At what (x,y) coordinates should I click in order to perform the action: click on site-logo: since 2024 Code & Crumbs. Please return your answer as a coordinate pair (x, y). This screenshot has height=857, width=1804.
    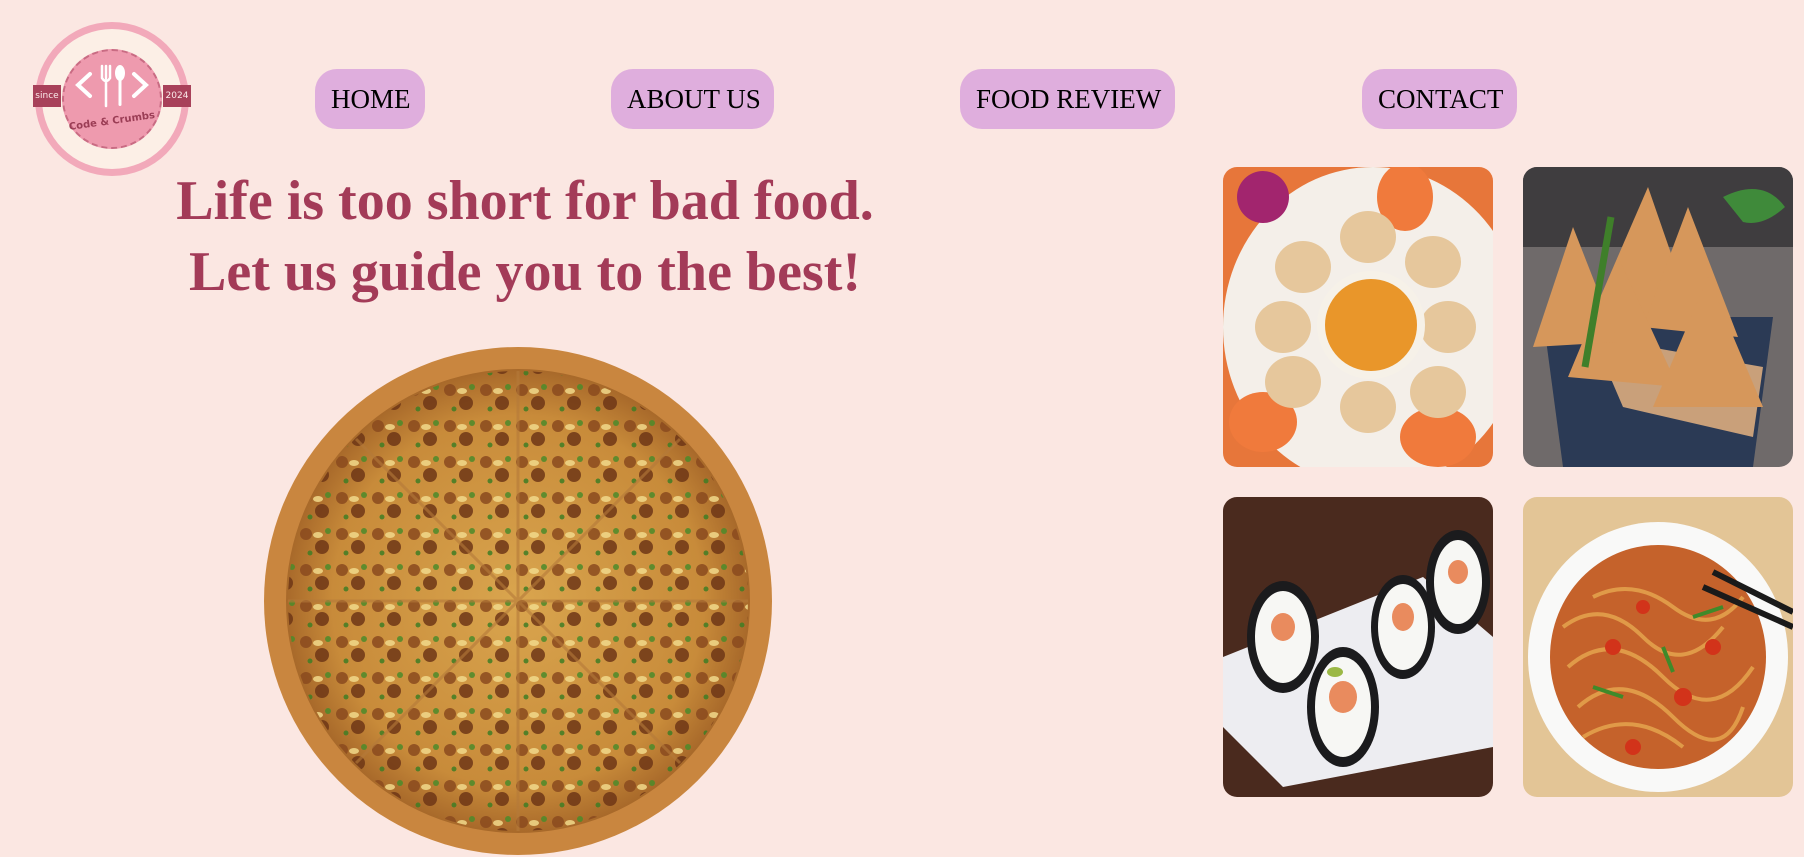
    Looking at the image, I should click on (112, 99).